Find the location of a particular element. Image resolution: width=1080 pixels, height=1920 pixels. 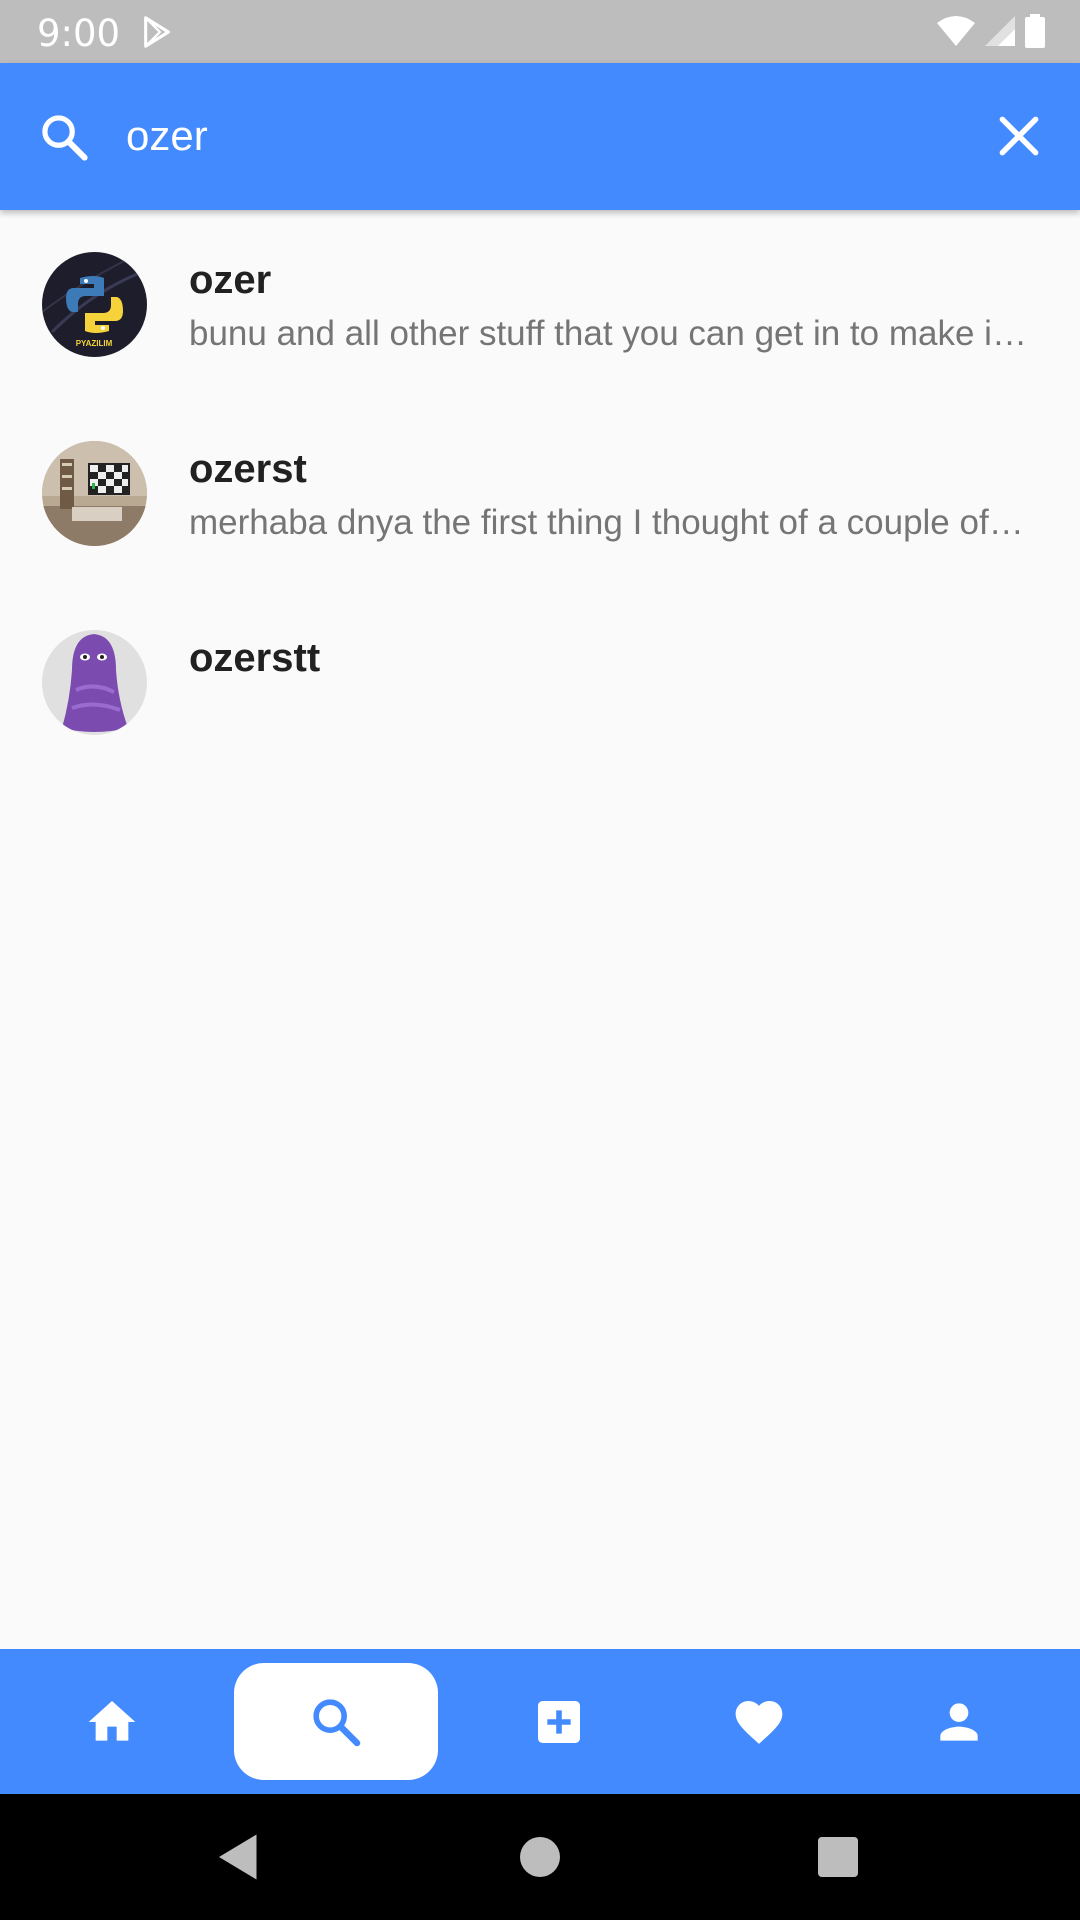

nav-profile is located at coordinates (959, 1721).